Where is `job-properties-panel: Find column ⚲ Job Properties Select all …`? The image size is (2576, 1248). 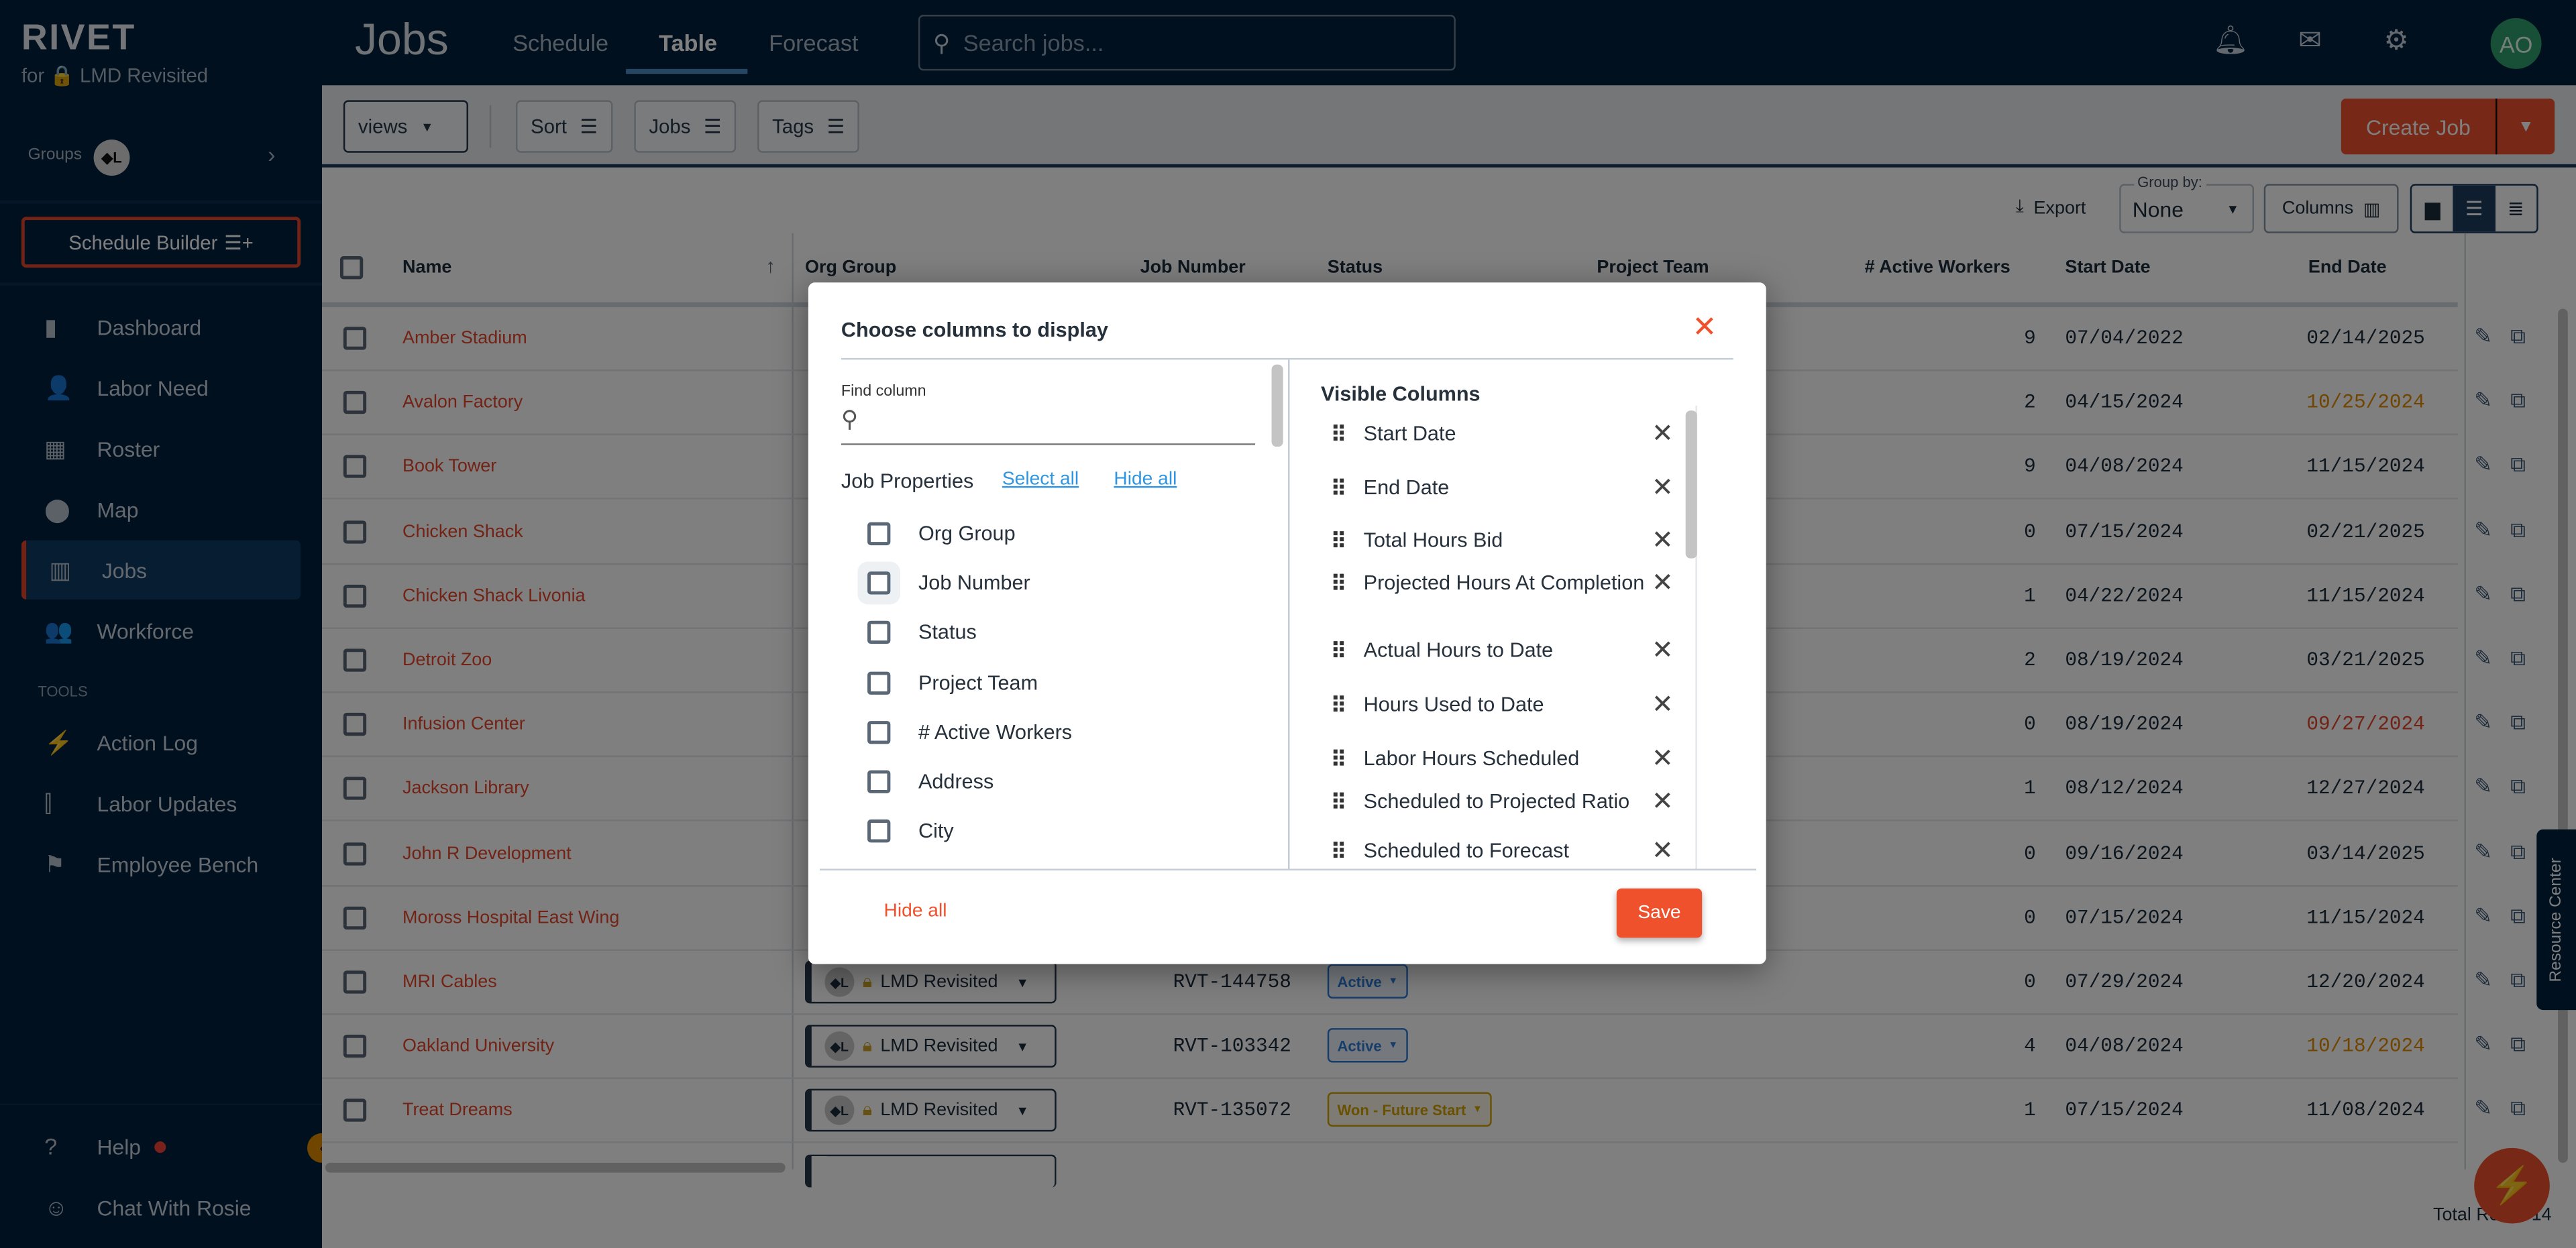 job-properties-panel: Find column ⚲ Job Properties Select all … is located at coordinates (1048, 613).